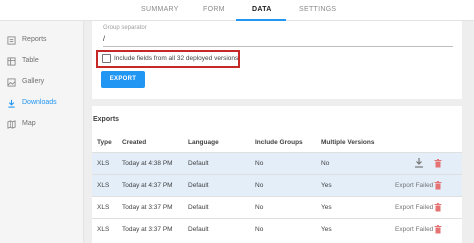  What do you see at coordinates (160, 9) in the screenshot?
I see `tab-summary: SUMMARY` at bounding box center [160, 9].